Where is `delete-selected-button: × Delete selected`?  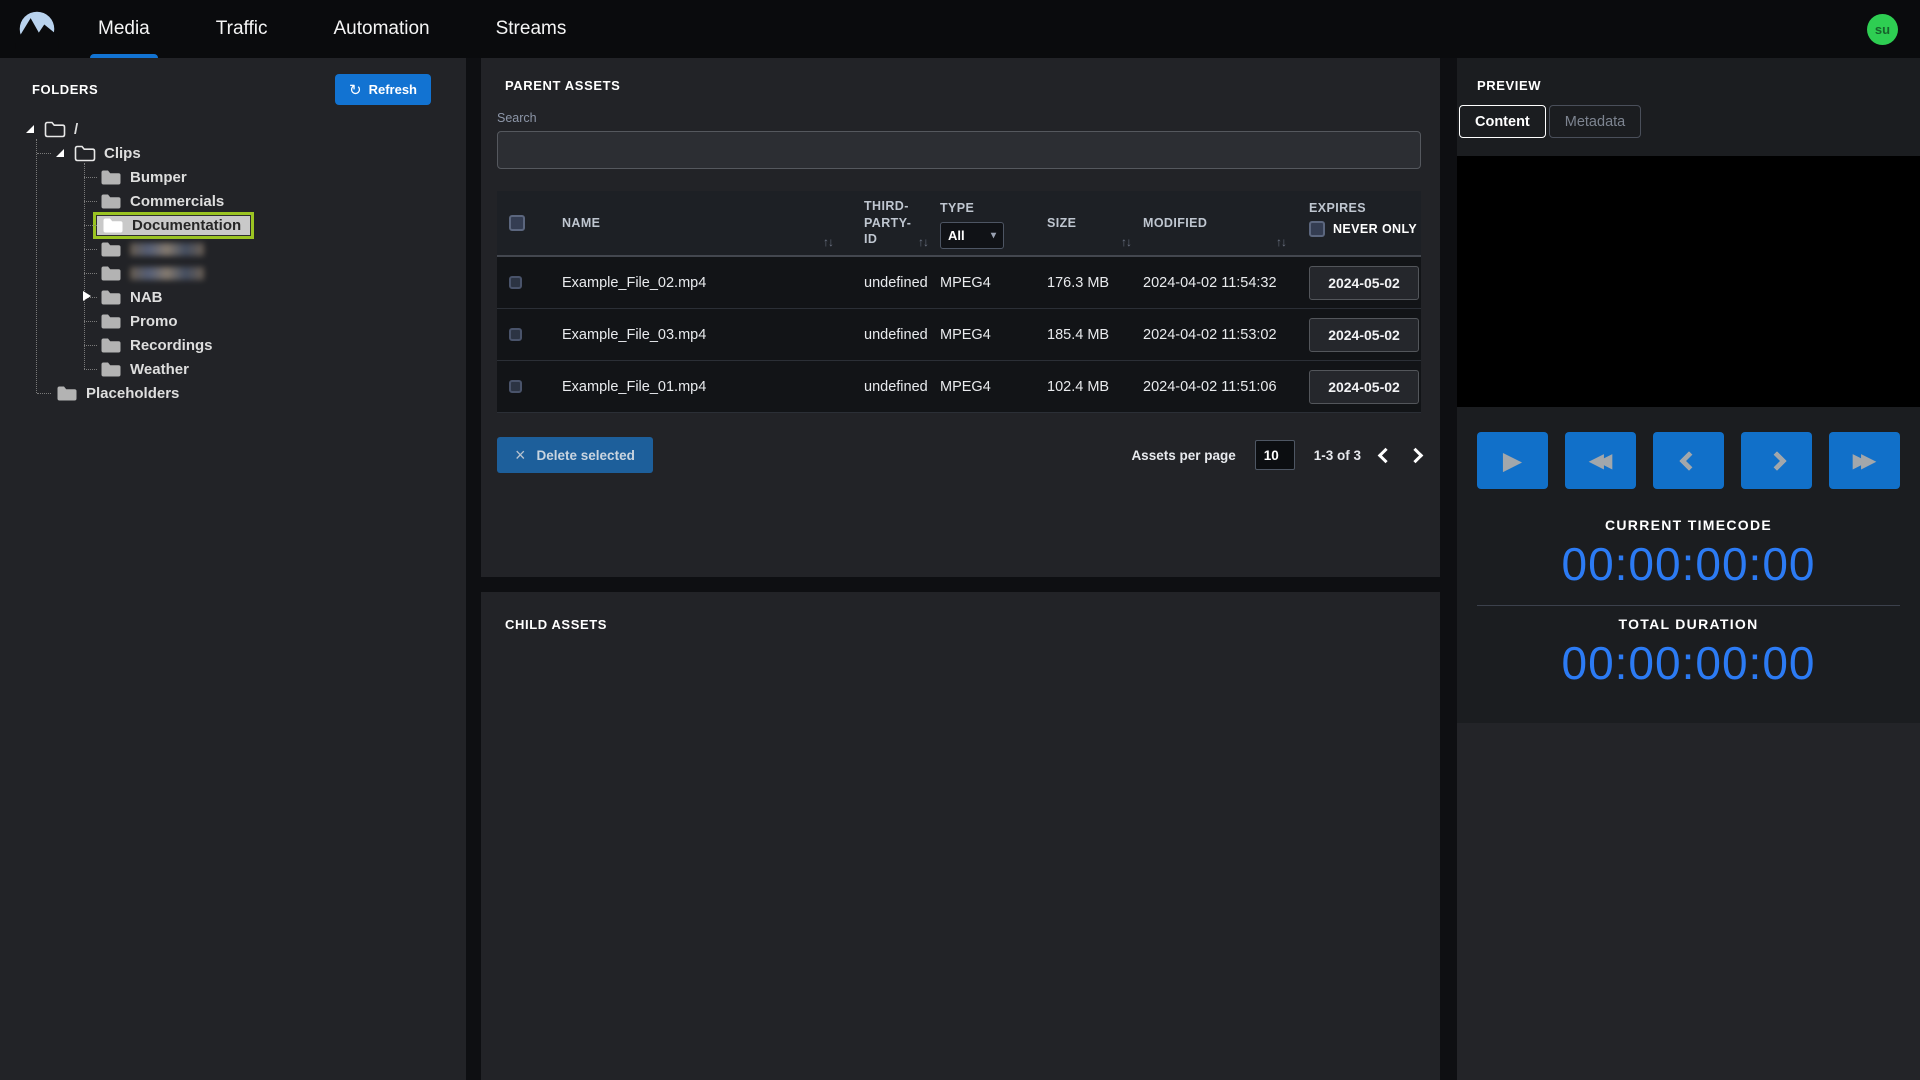
delete-selected-button: × Delete selected is located at coordinates (575, 455).